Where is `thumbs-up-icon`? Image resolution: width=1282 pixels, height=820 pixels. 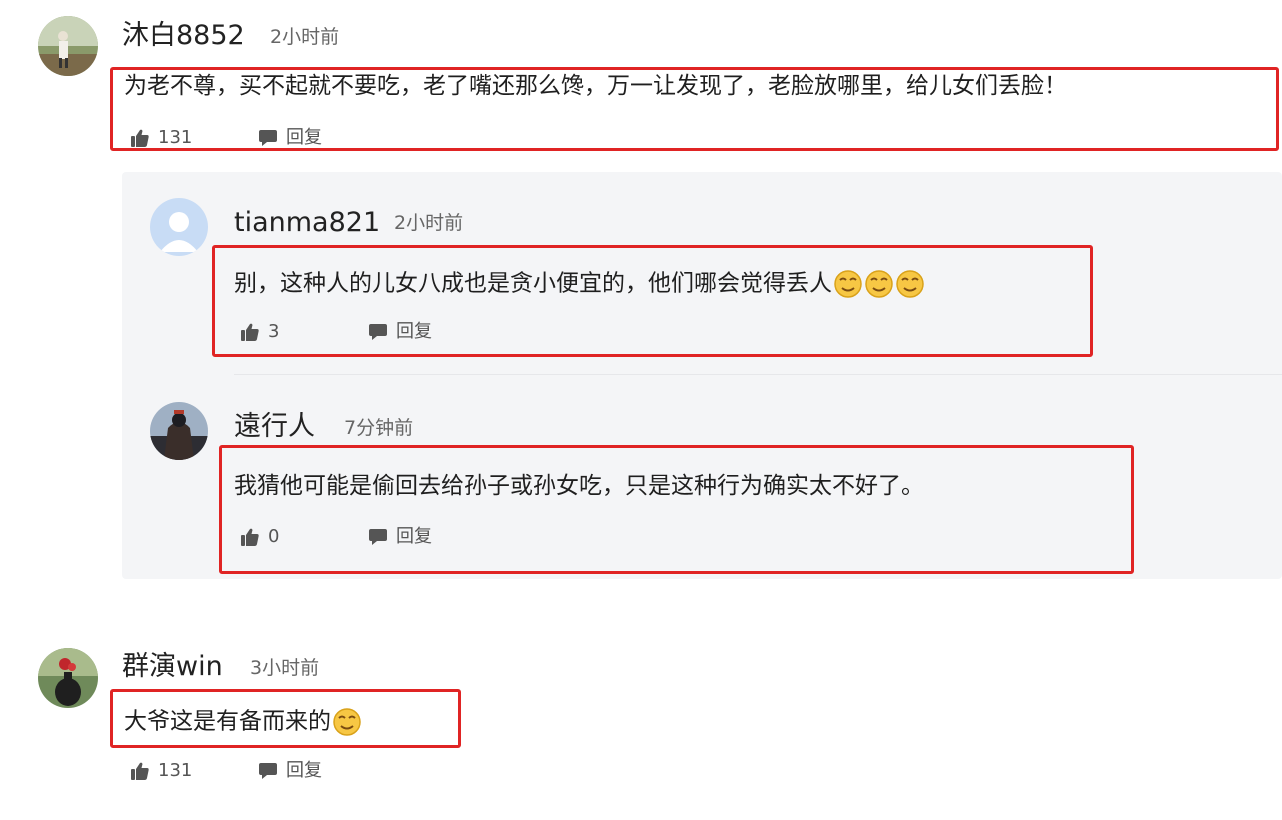
thumbs-up-icon is located at coordinates (140, 771).